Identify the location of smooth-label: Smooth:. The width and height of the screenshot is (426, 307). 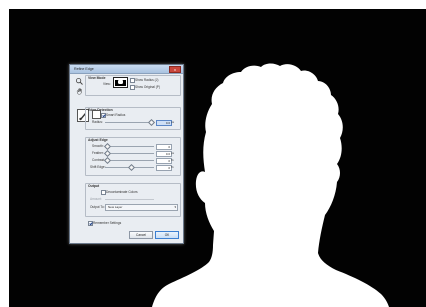
(98, 146).